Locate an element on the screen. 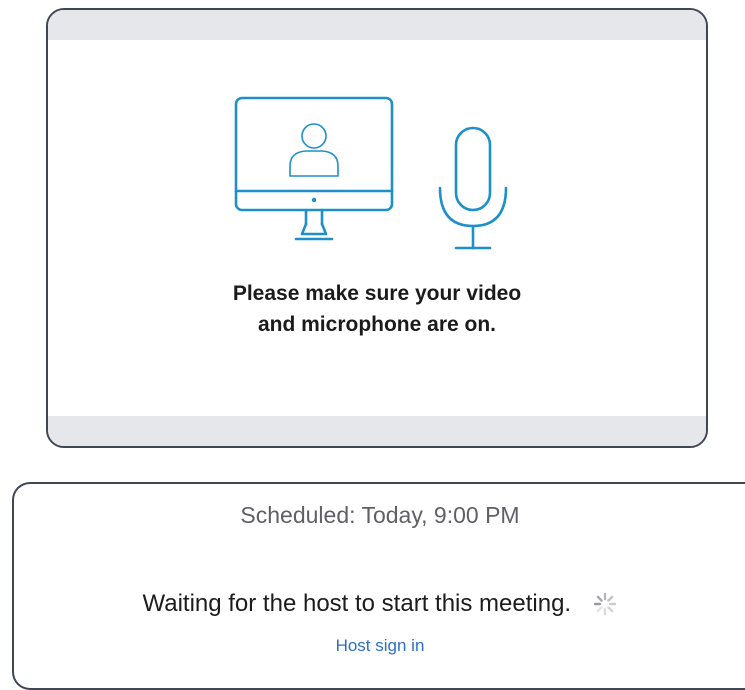 This screenshot has height=690, width=745. scheduled-time: Scheduled: Today, 9:00 PM is located at coordinates (380, 515).